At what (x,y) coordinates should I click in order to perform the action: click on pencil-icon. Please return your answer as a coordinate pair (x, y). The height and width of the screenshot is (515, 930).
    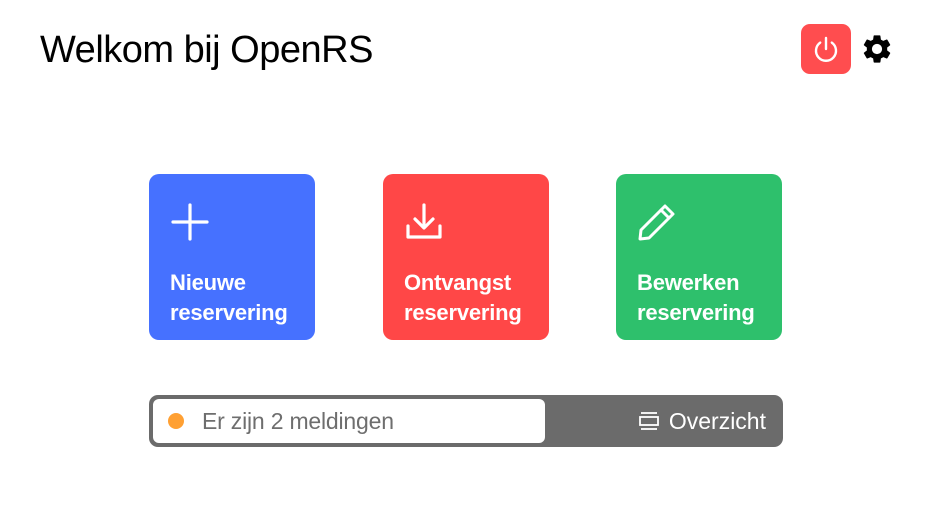
    Looking at the image, I should click on (656, 222).